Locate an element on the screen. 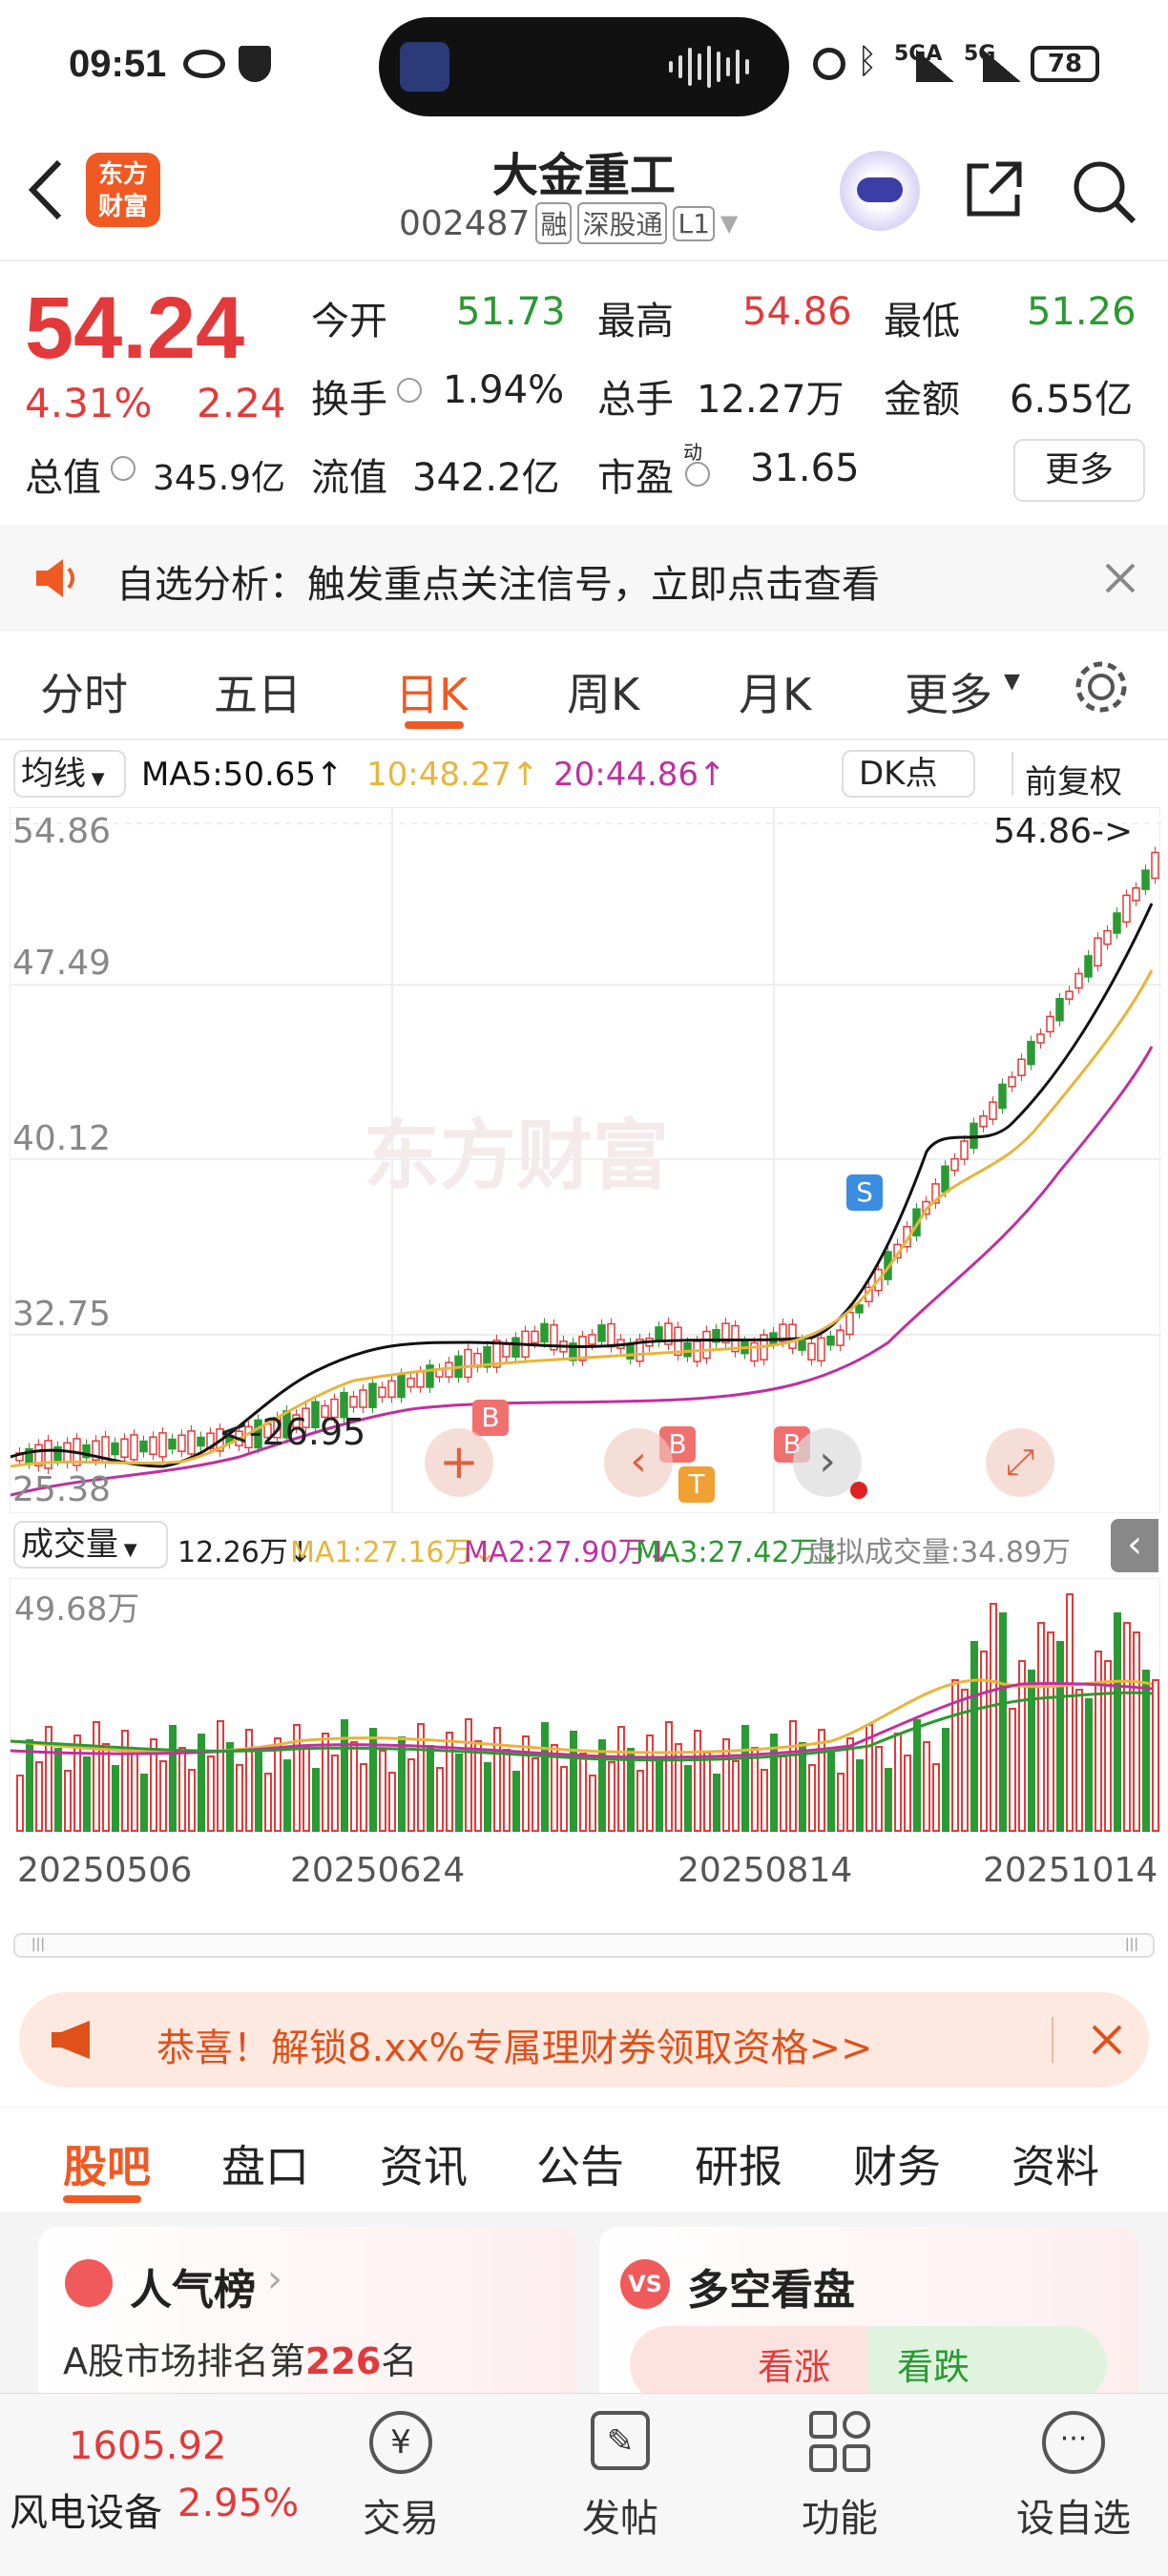  low-value: 51.26 is located at coordinates (1082, 312).